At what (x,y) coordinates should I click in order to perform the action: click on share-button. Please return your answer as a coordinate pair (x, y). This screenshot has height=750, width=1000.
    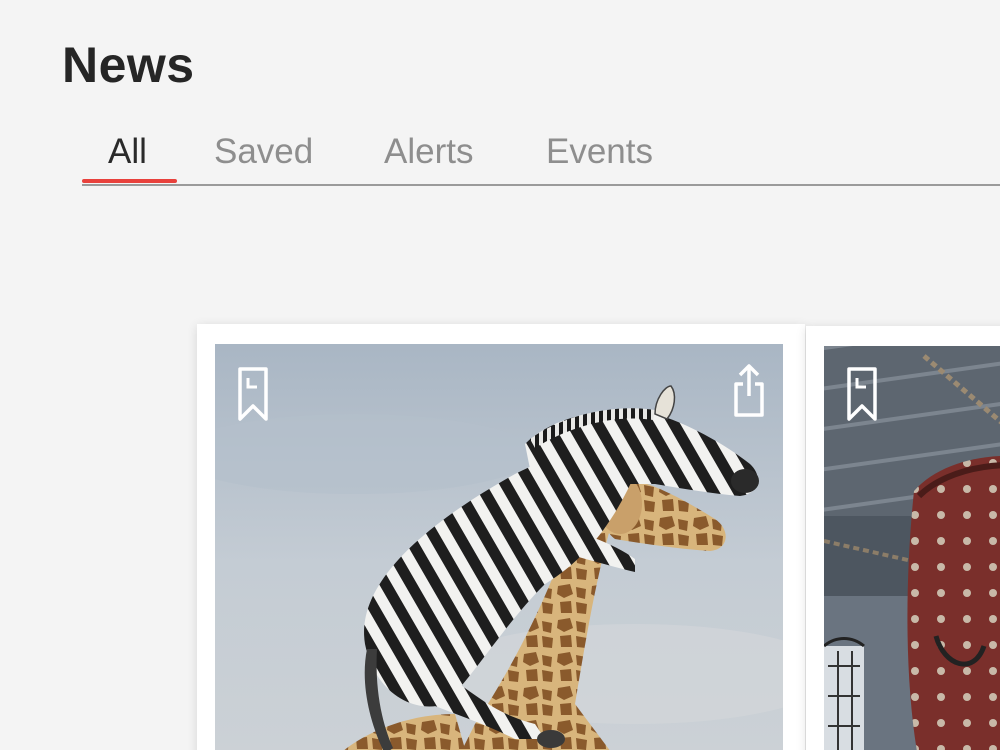
    Looking at the image, I should click on (749, 390).